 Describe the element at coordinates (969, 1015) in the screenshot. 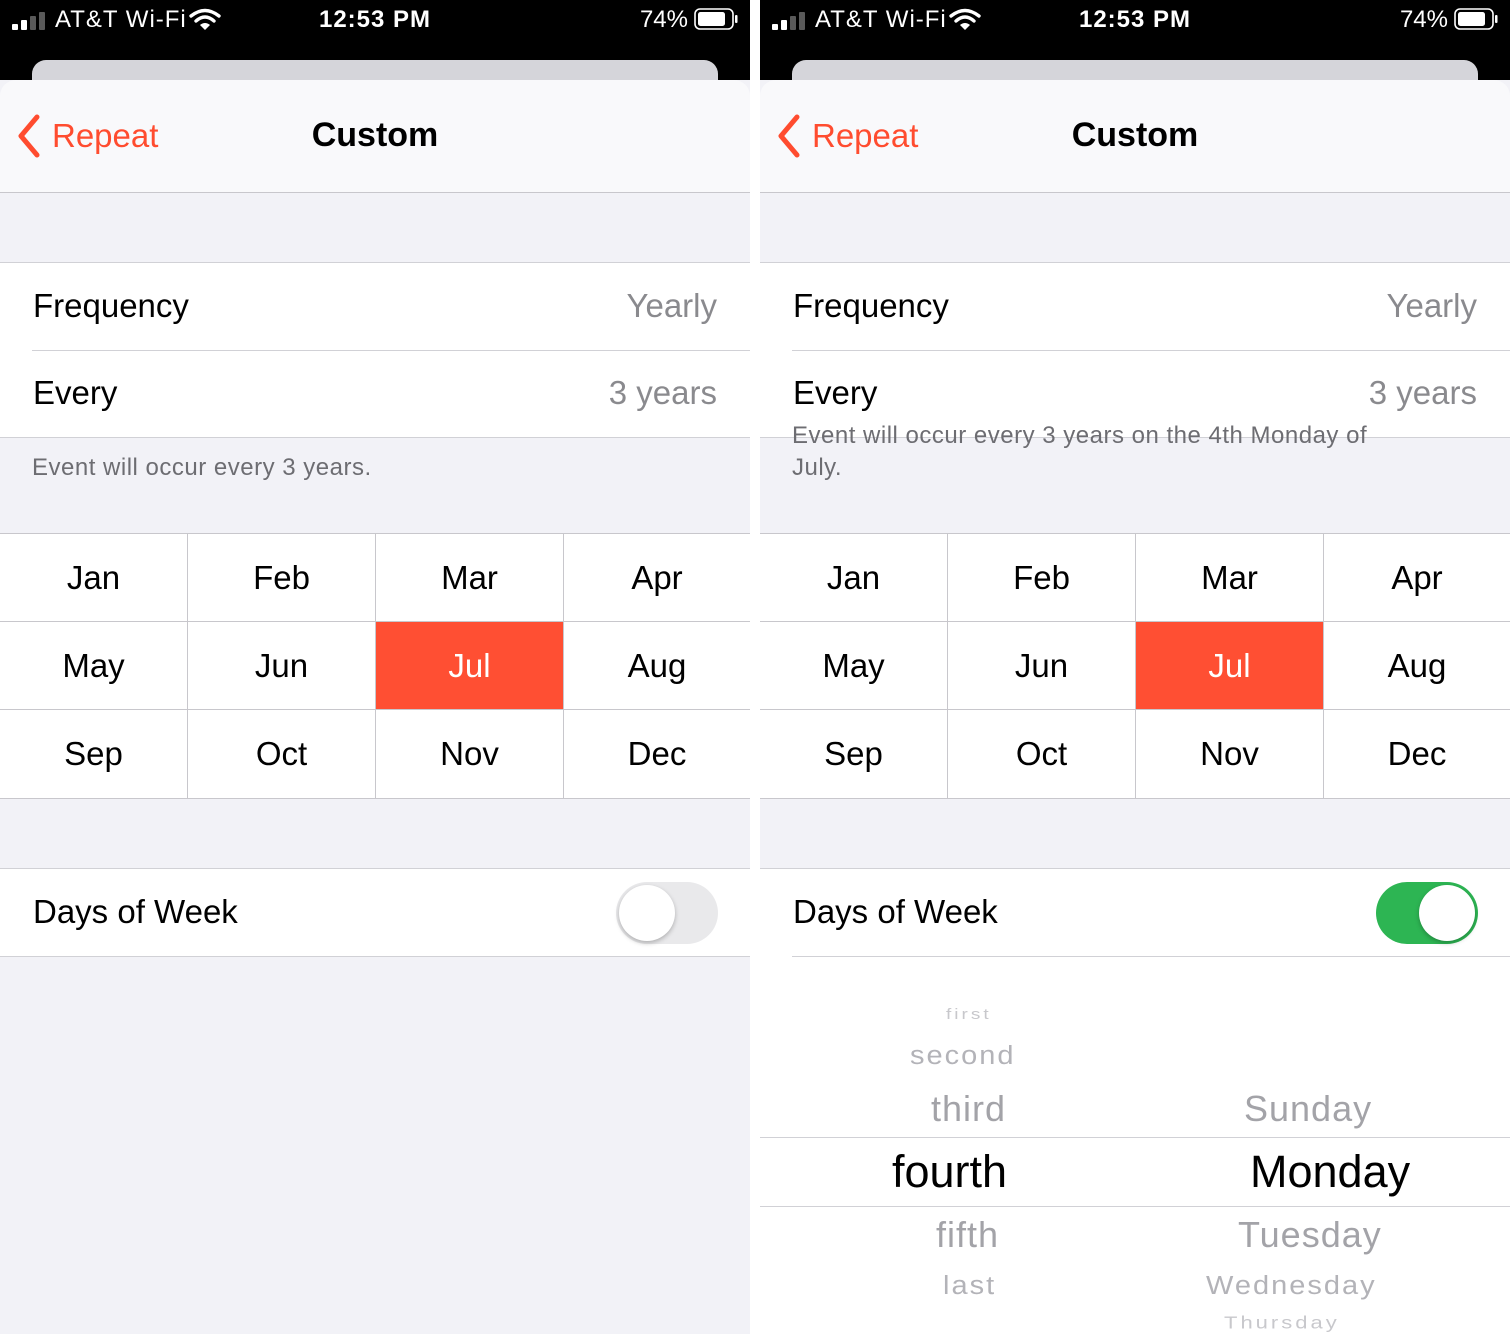

I see `picker-ordinal-option: first` at that location.